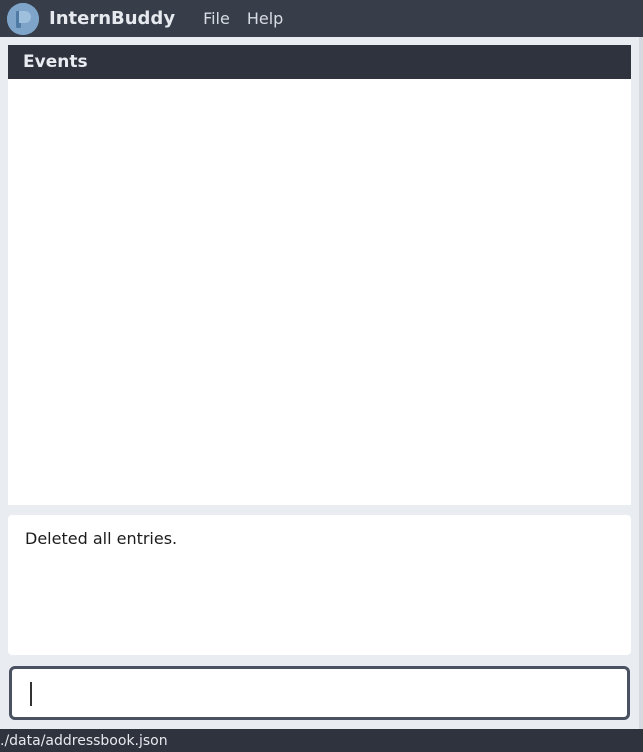 The height and width of the screenshot is (752, 643). What do you see at coordinates (55, 62) in the screenshot?
I see `events-title: Events` at bounding box center [55, 62].